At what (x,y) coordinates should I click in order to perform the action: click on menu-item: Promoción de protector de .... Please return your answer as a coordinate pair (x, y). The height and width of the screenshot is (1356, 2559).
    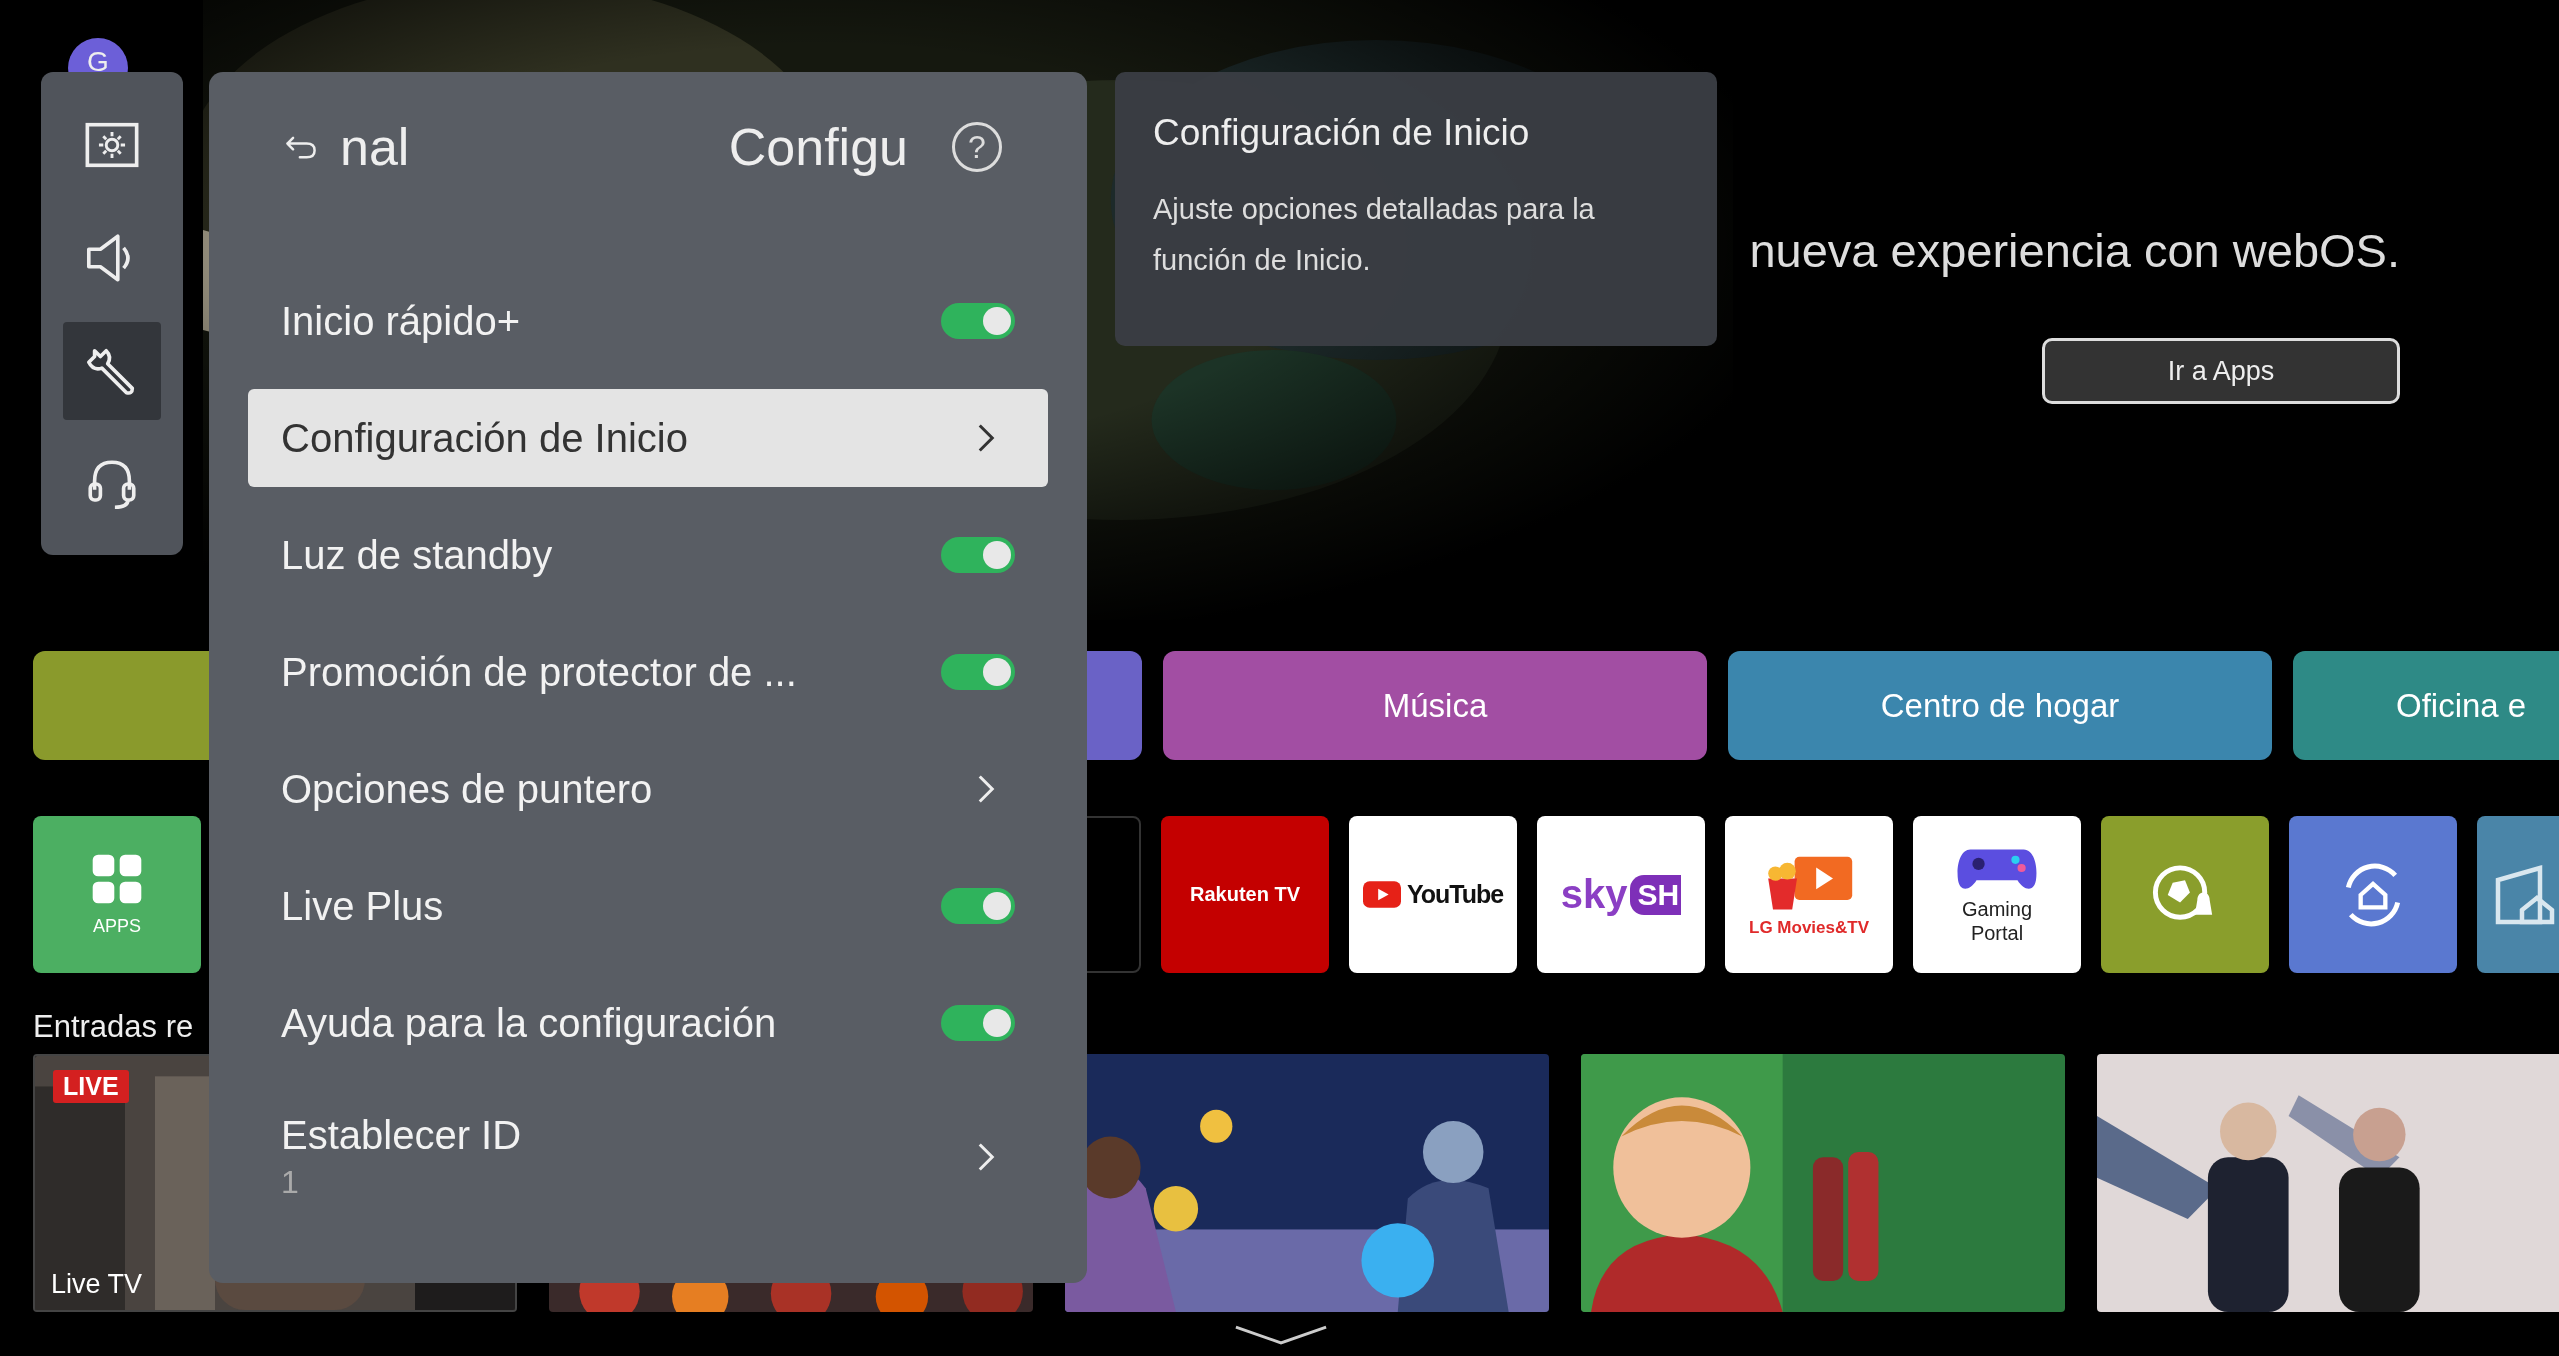
    Looking at the image, I should click on (648, 672).